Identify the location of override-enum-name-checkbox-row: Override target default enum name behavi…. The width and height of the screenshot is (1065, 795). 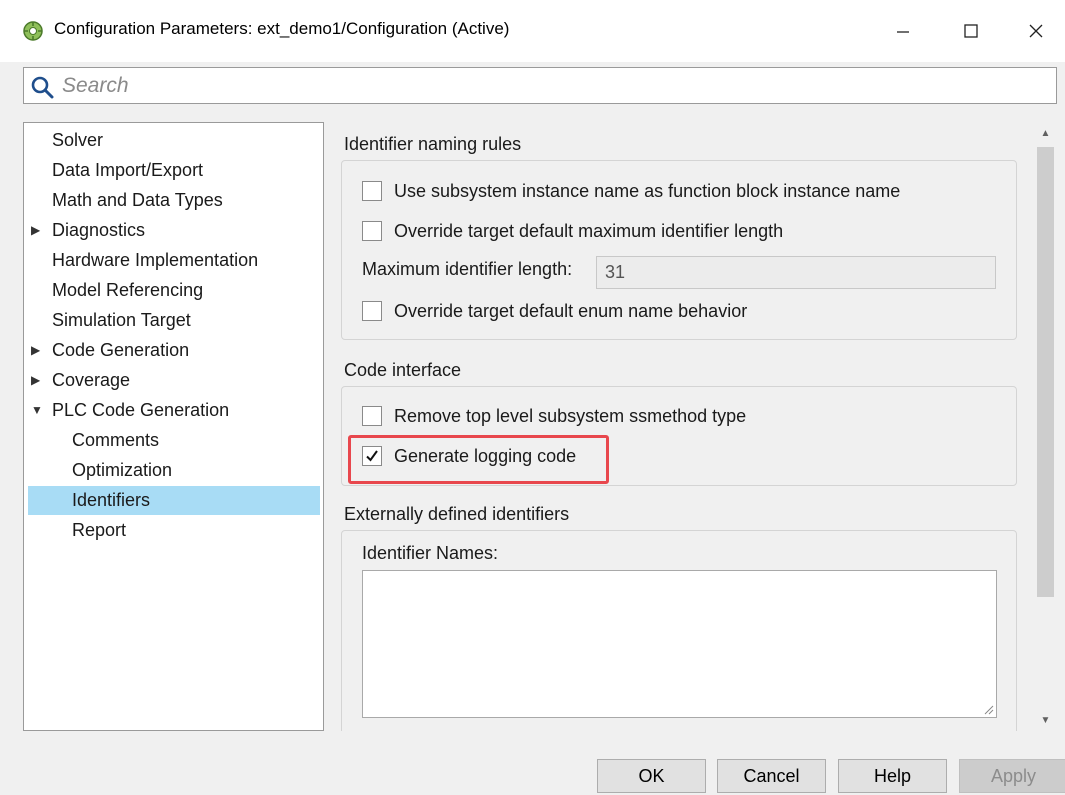
(554, 311).